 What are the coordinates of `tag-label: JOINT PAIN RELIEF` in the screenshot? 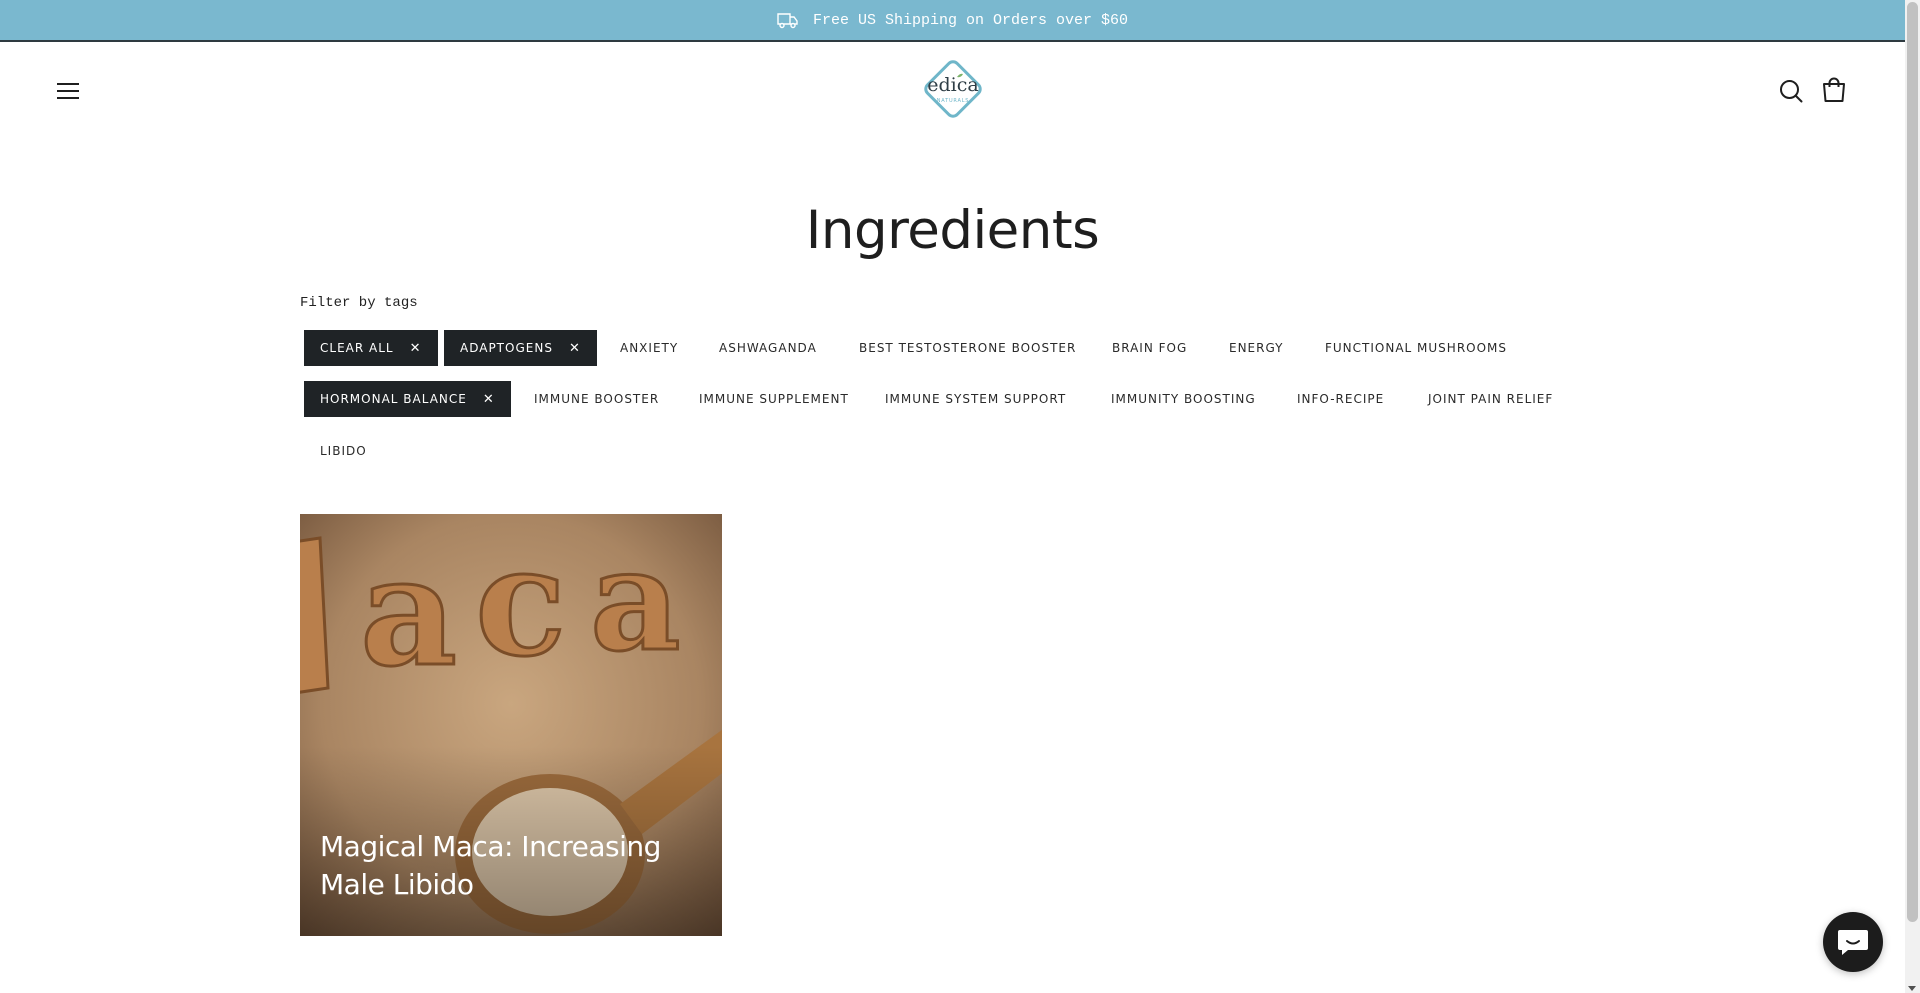 It's located at (1491, 399).